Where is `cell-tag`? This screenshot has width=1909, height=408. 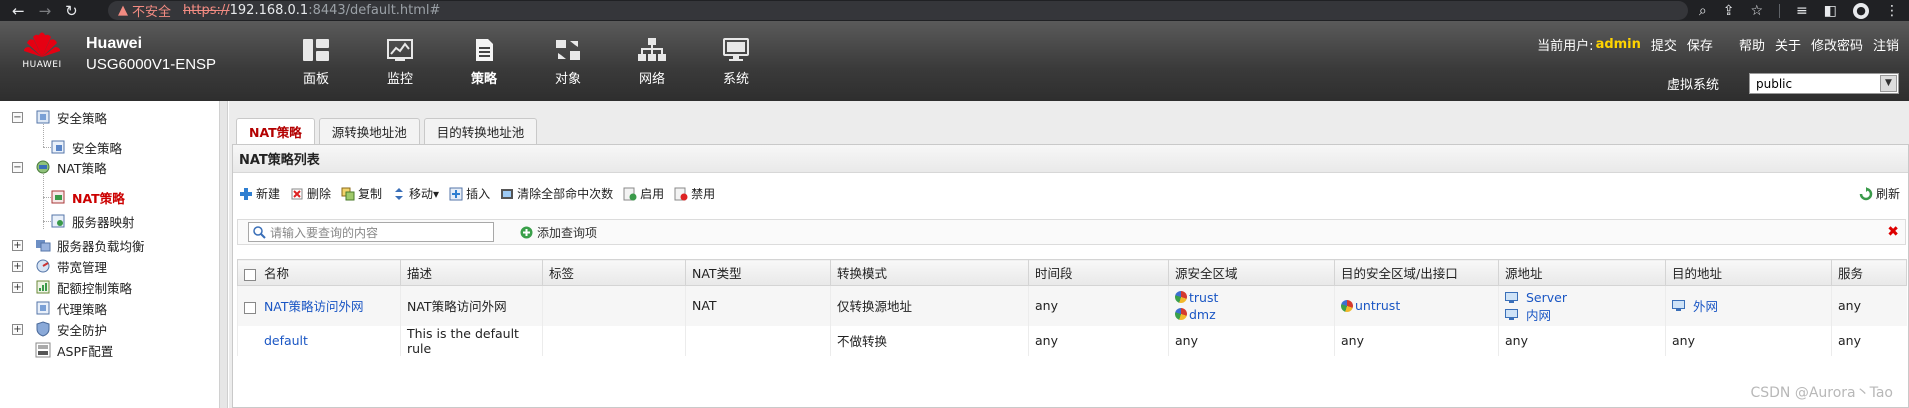
cell-tag is located at coordinates (614, 305).